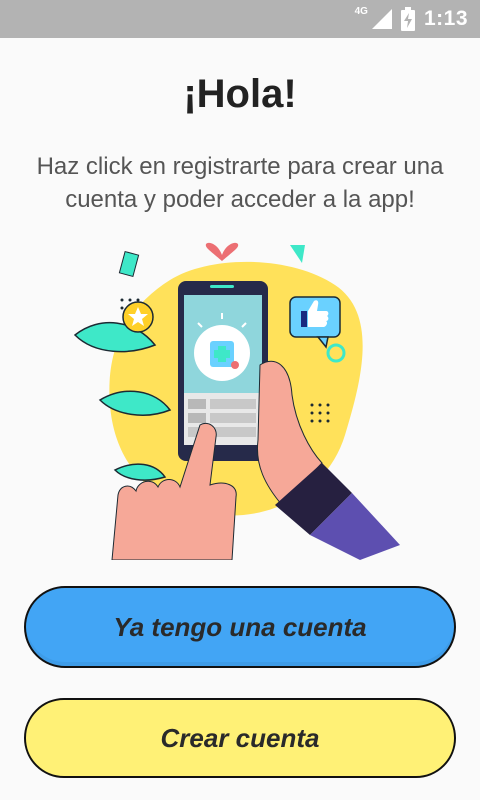 The width and height of the screenshot is (480, 800). I want to click on page-title: ¡Hola!, so click(240, 94).